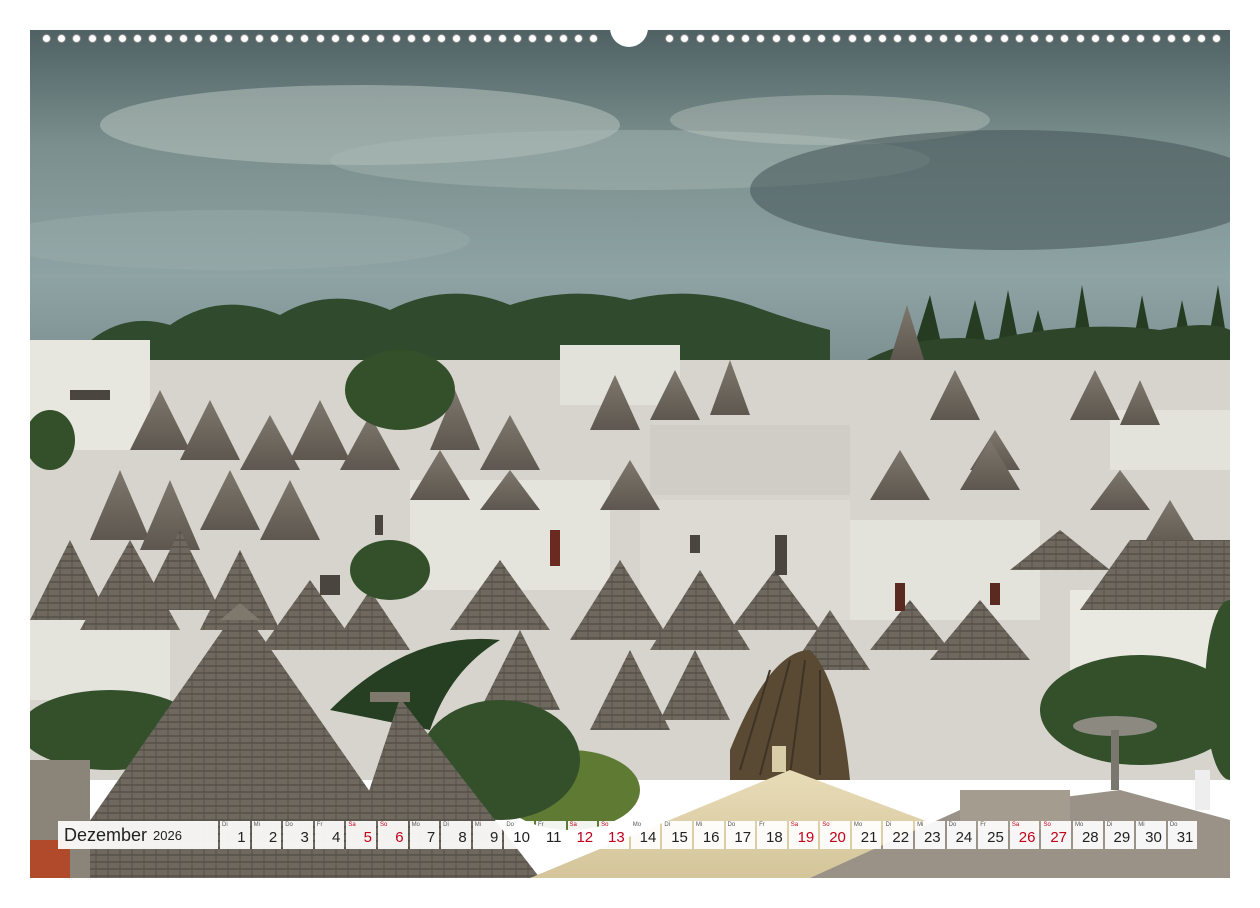 The width and height of the screenshot is (1260, 908). I want to click on day-number: 3, so click(304, 837).